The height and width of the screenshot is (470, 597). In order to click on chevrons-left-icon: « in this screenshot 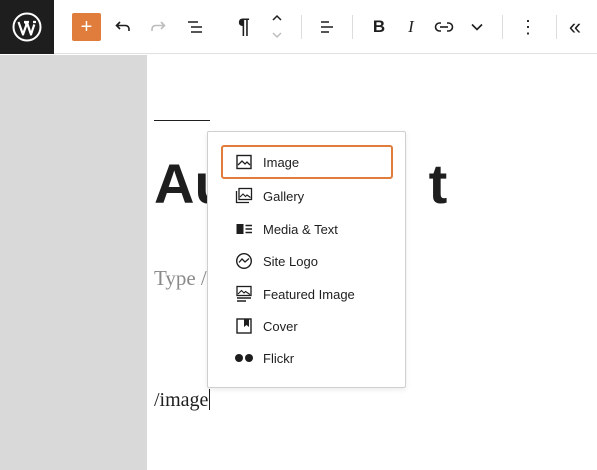, I will do `click(575, 26)`.